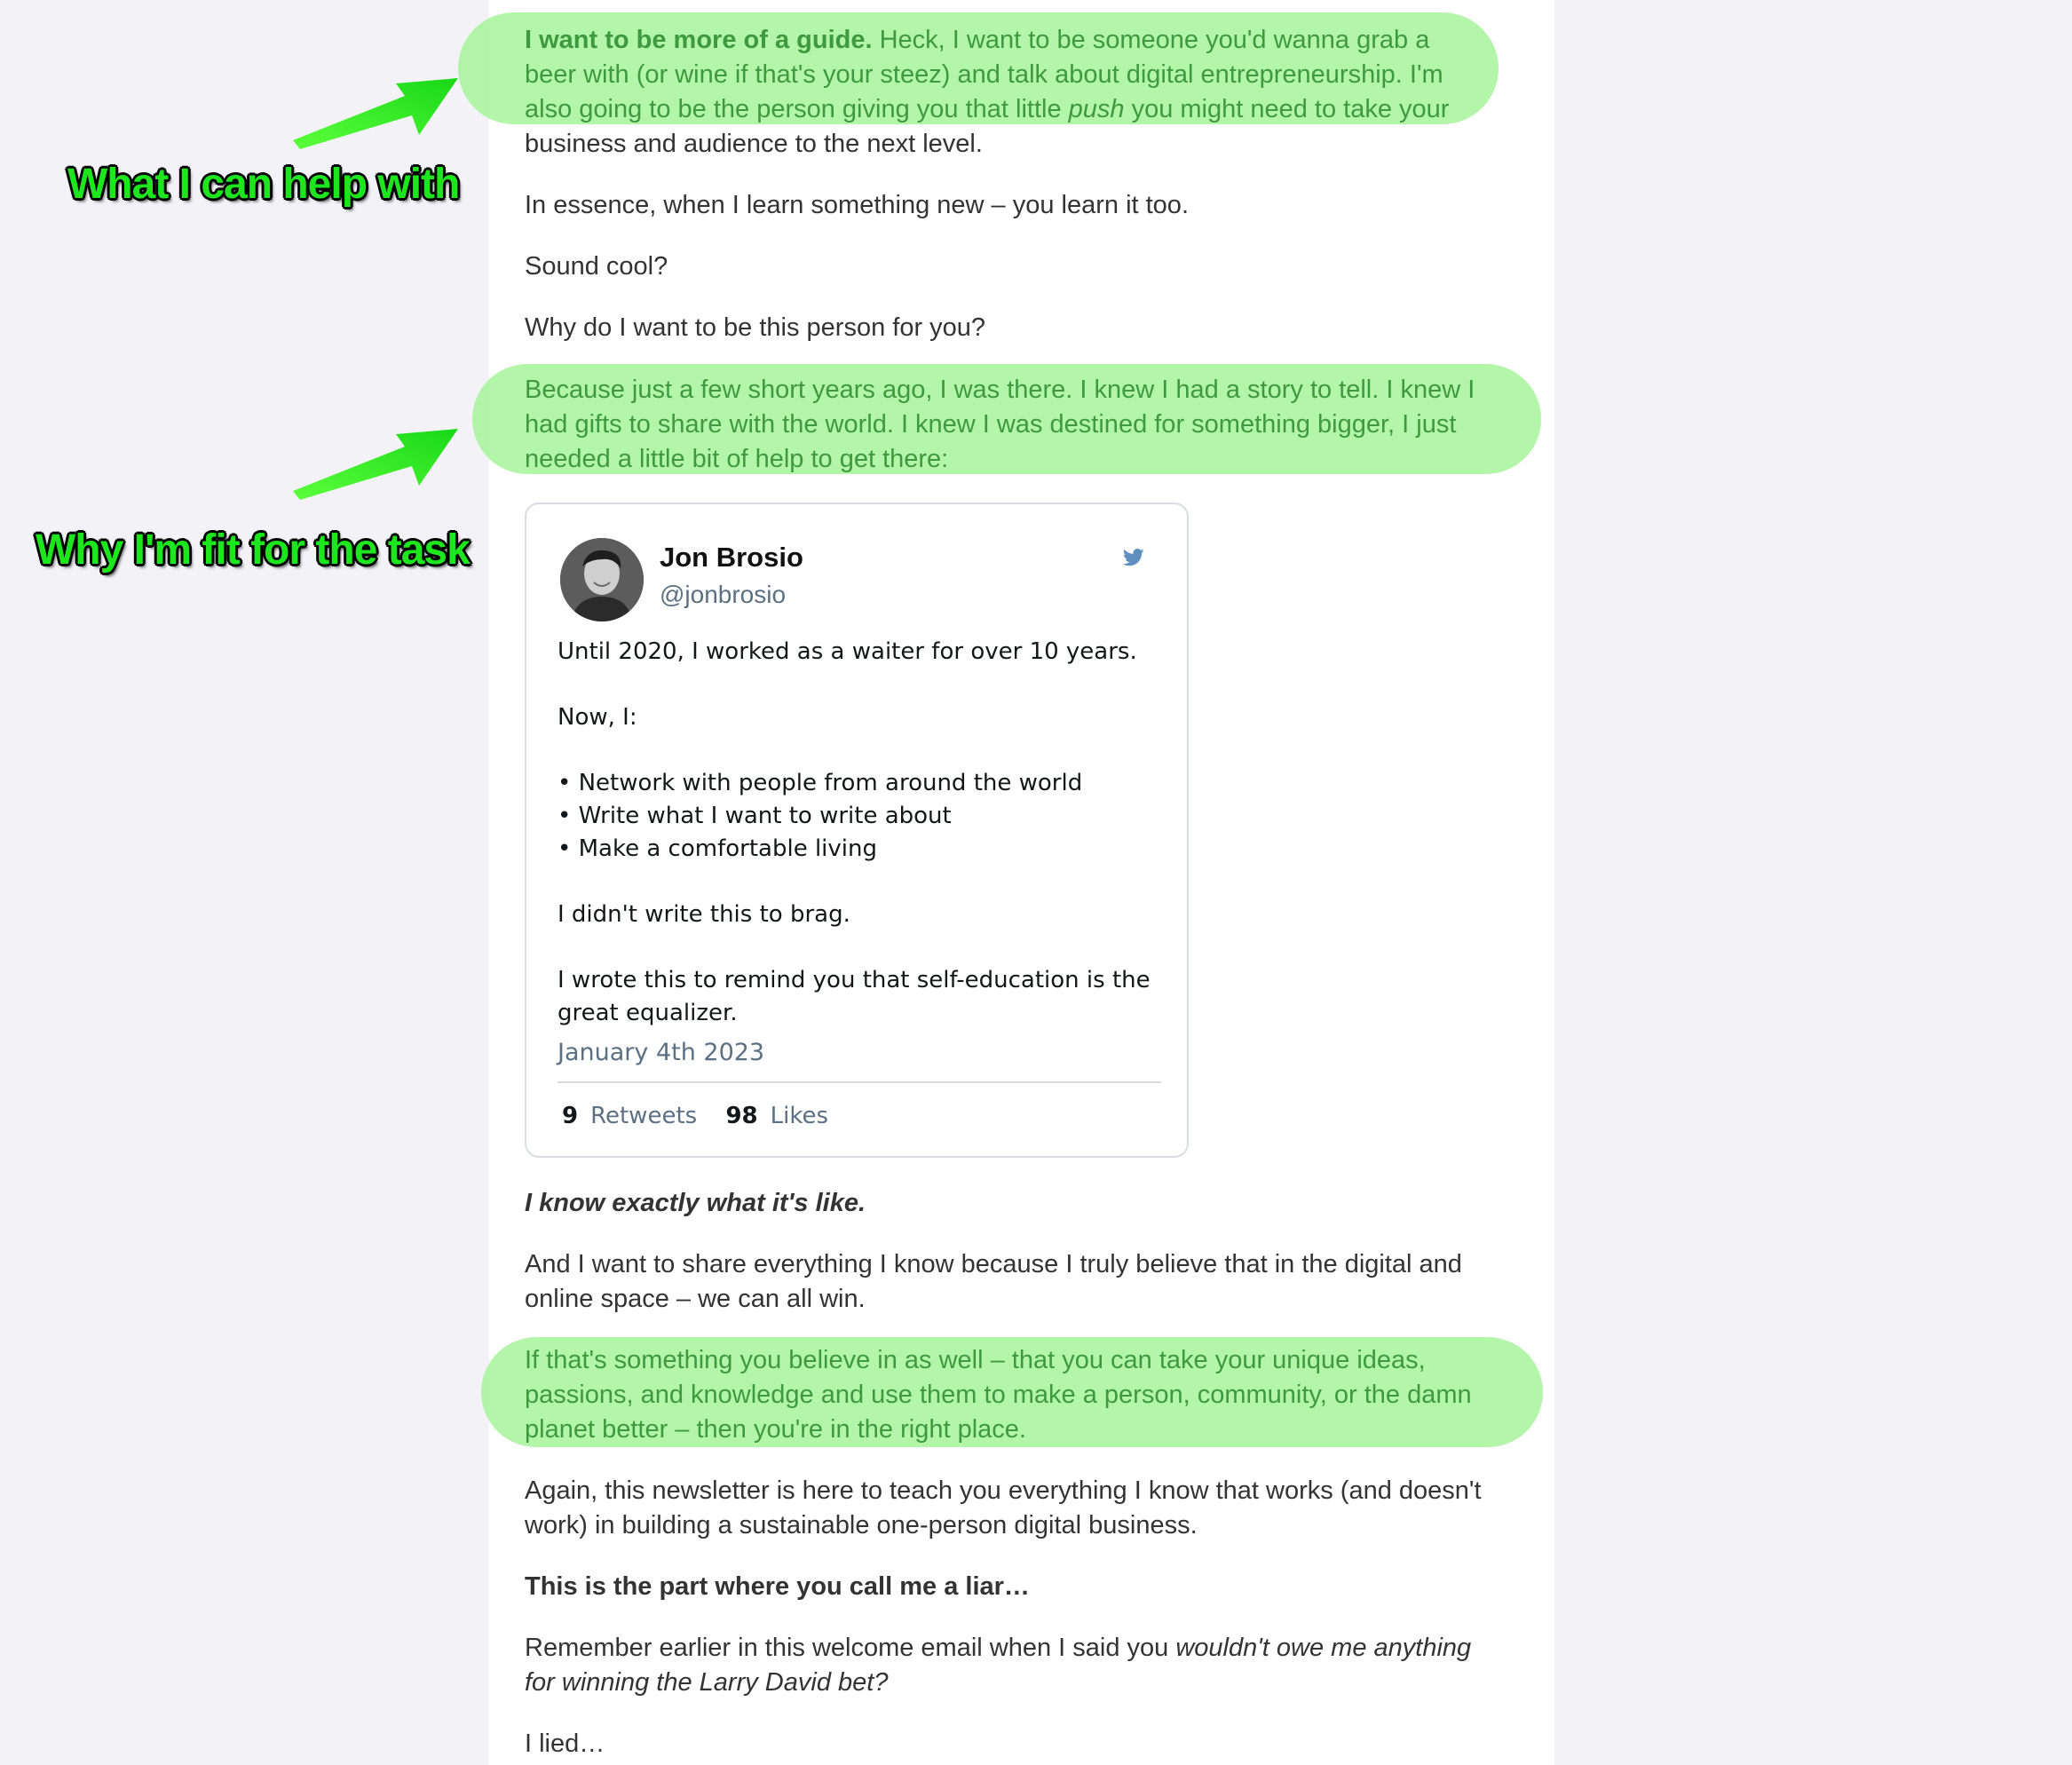 The height and width of the screenshot is (1765, 2072). What do you see at coordinates (1324, 1648) in the screenshot?
I see `remember-line-1-emphasis: wouldn't owe me anything` at bounding box center [1324, 1648].